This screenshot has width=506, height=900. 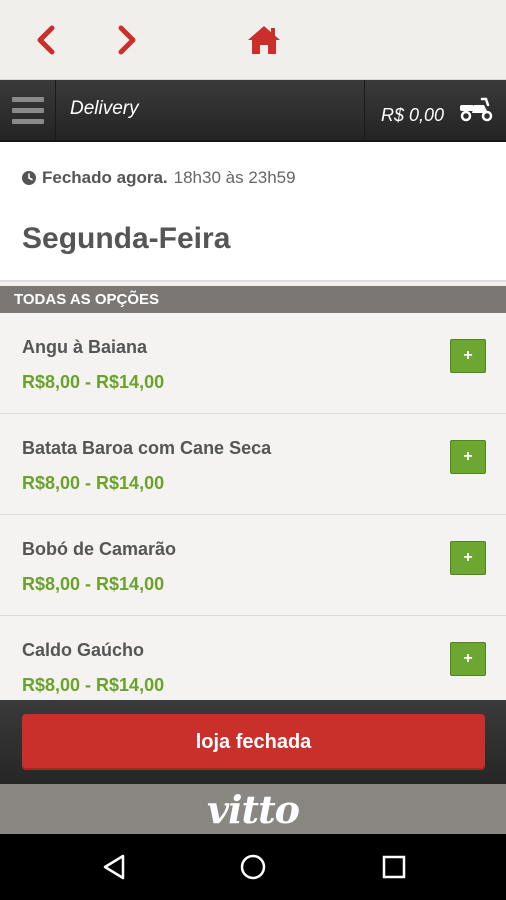 What do you see at coordinates (253, 565) in the screenshot?
I see `list-item: Bobó de Camarão R$8,00 - R$14,00 +` at bounding box center [253, 565].